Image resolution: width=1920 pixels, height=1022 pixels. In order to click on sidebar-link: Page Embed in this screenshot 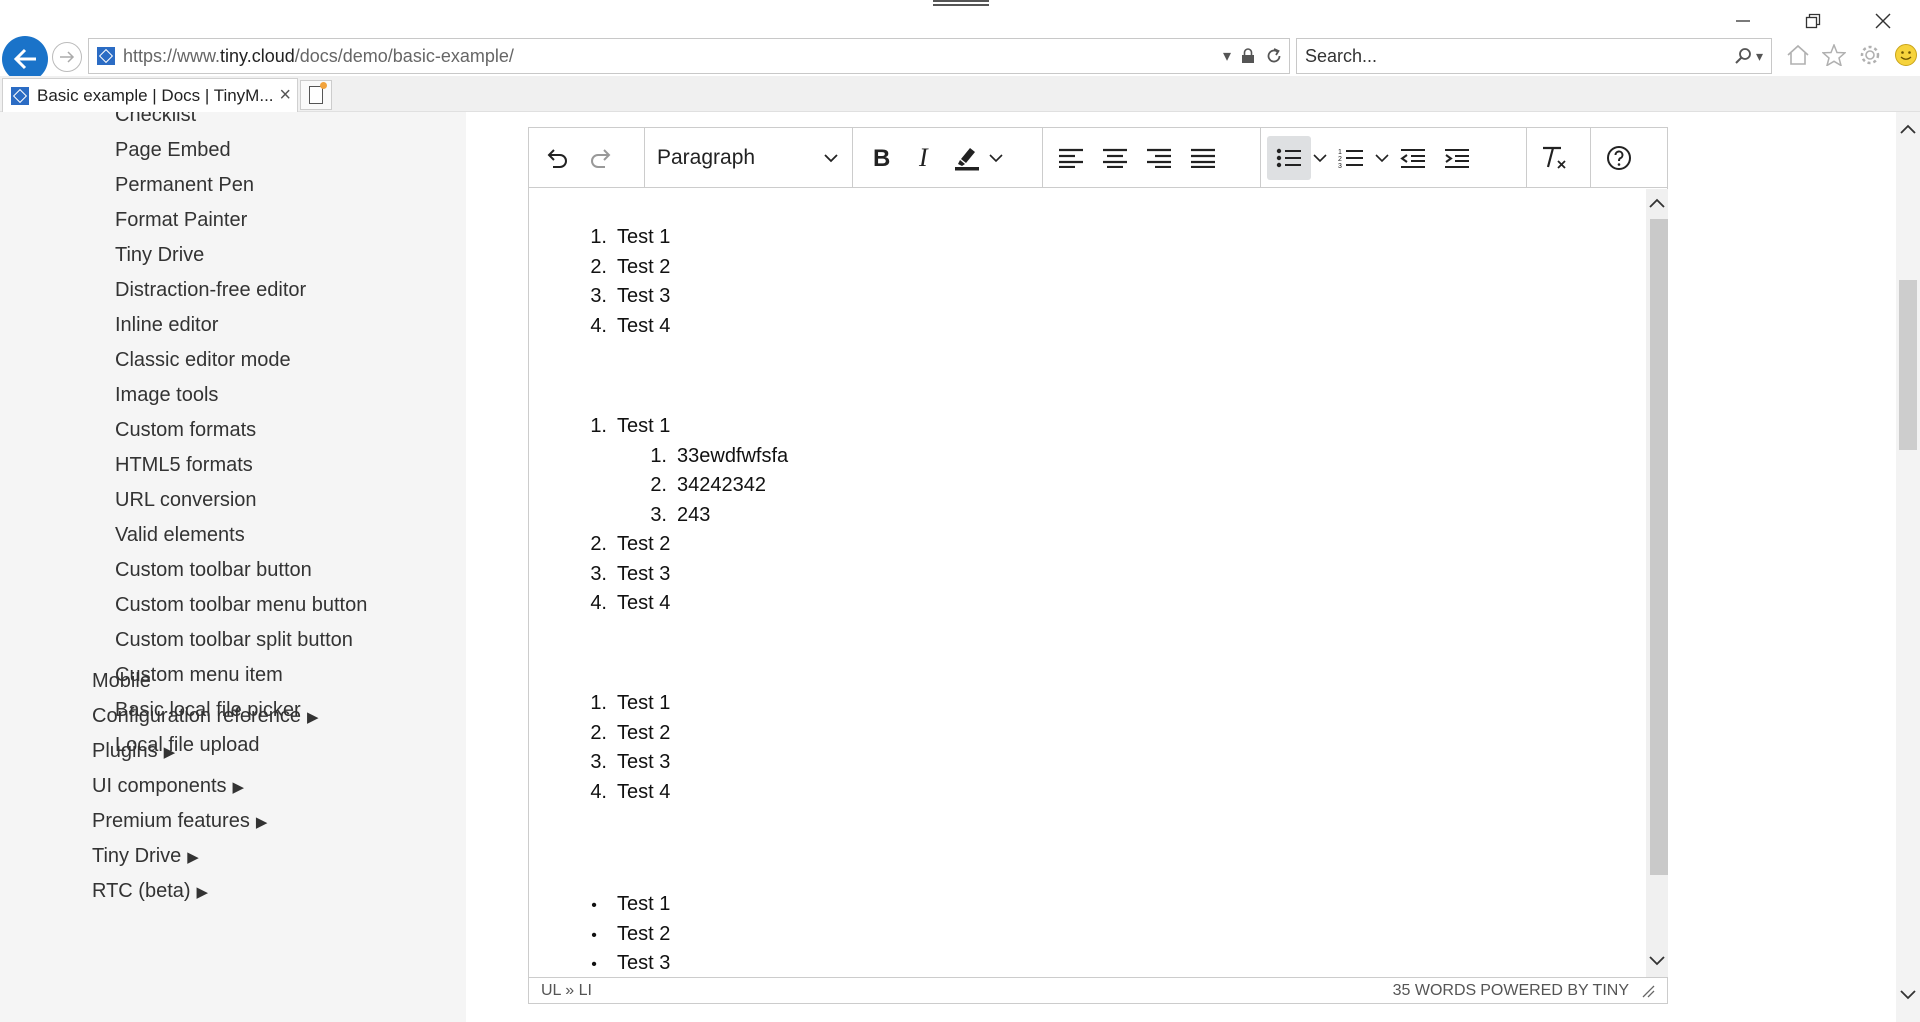, I will do `click(173, 150)`.